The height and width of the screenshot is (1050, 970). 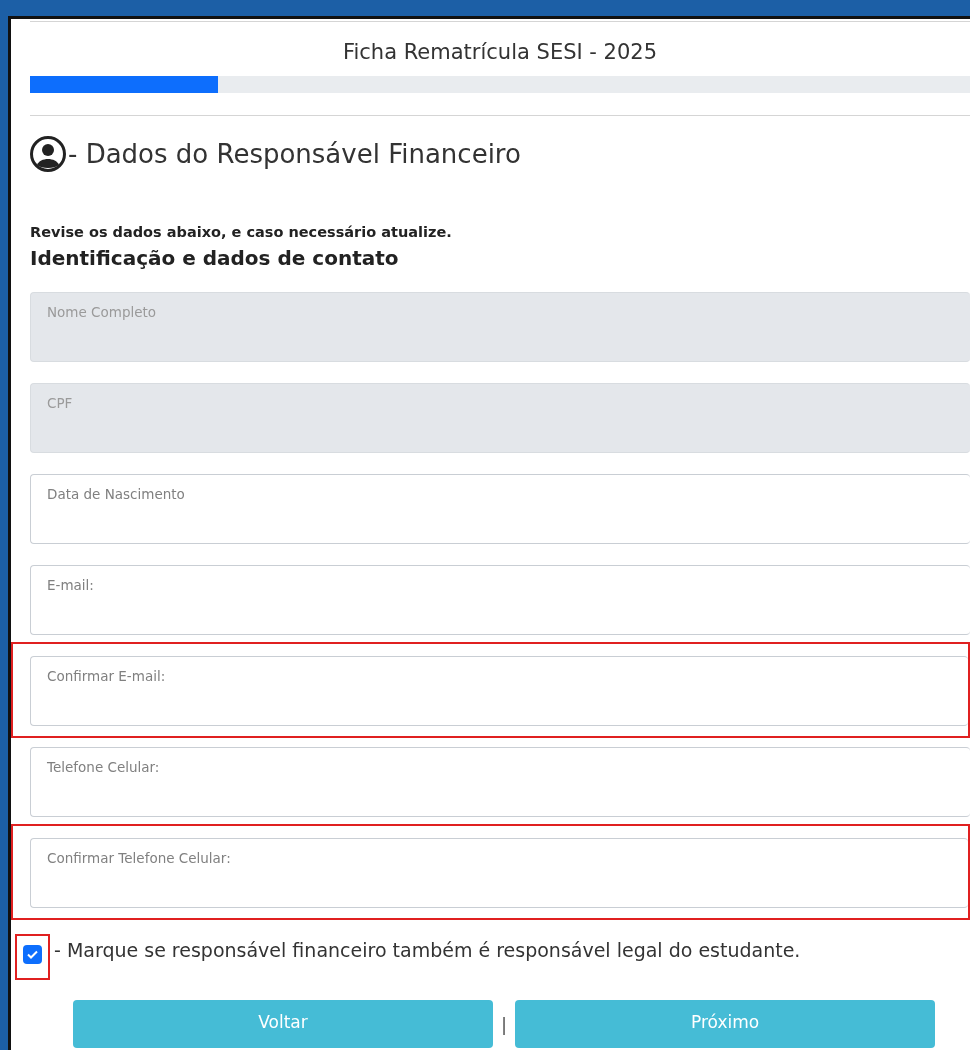 I want to click on subsection-title: Identificação e dados de contato, so click(x=215, y=258).